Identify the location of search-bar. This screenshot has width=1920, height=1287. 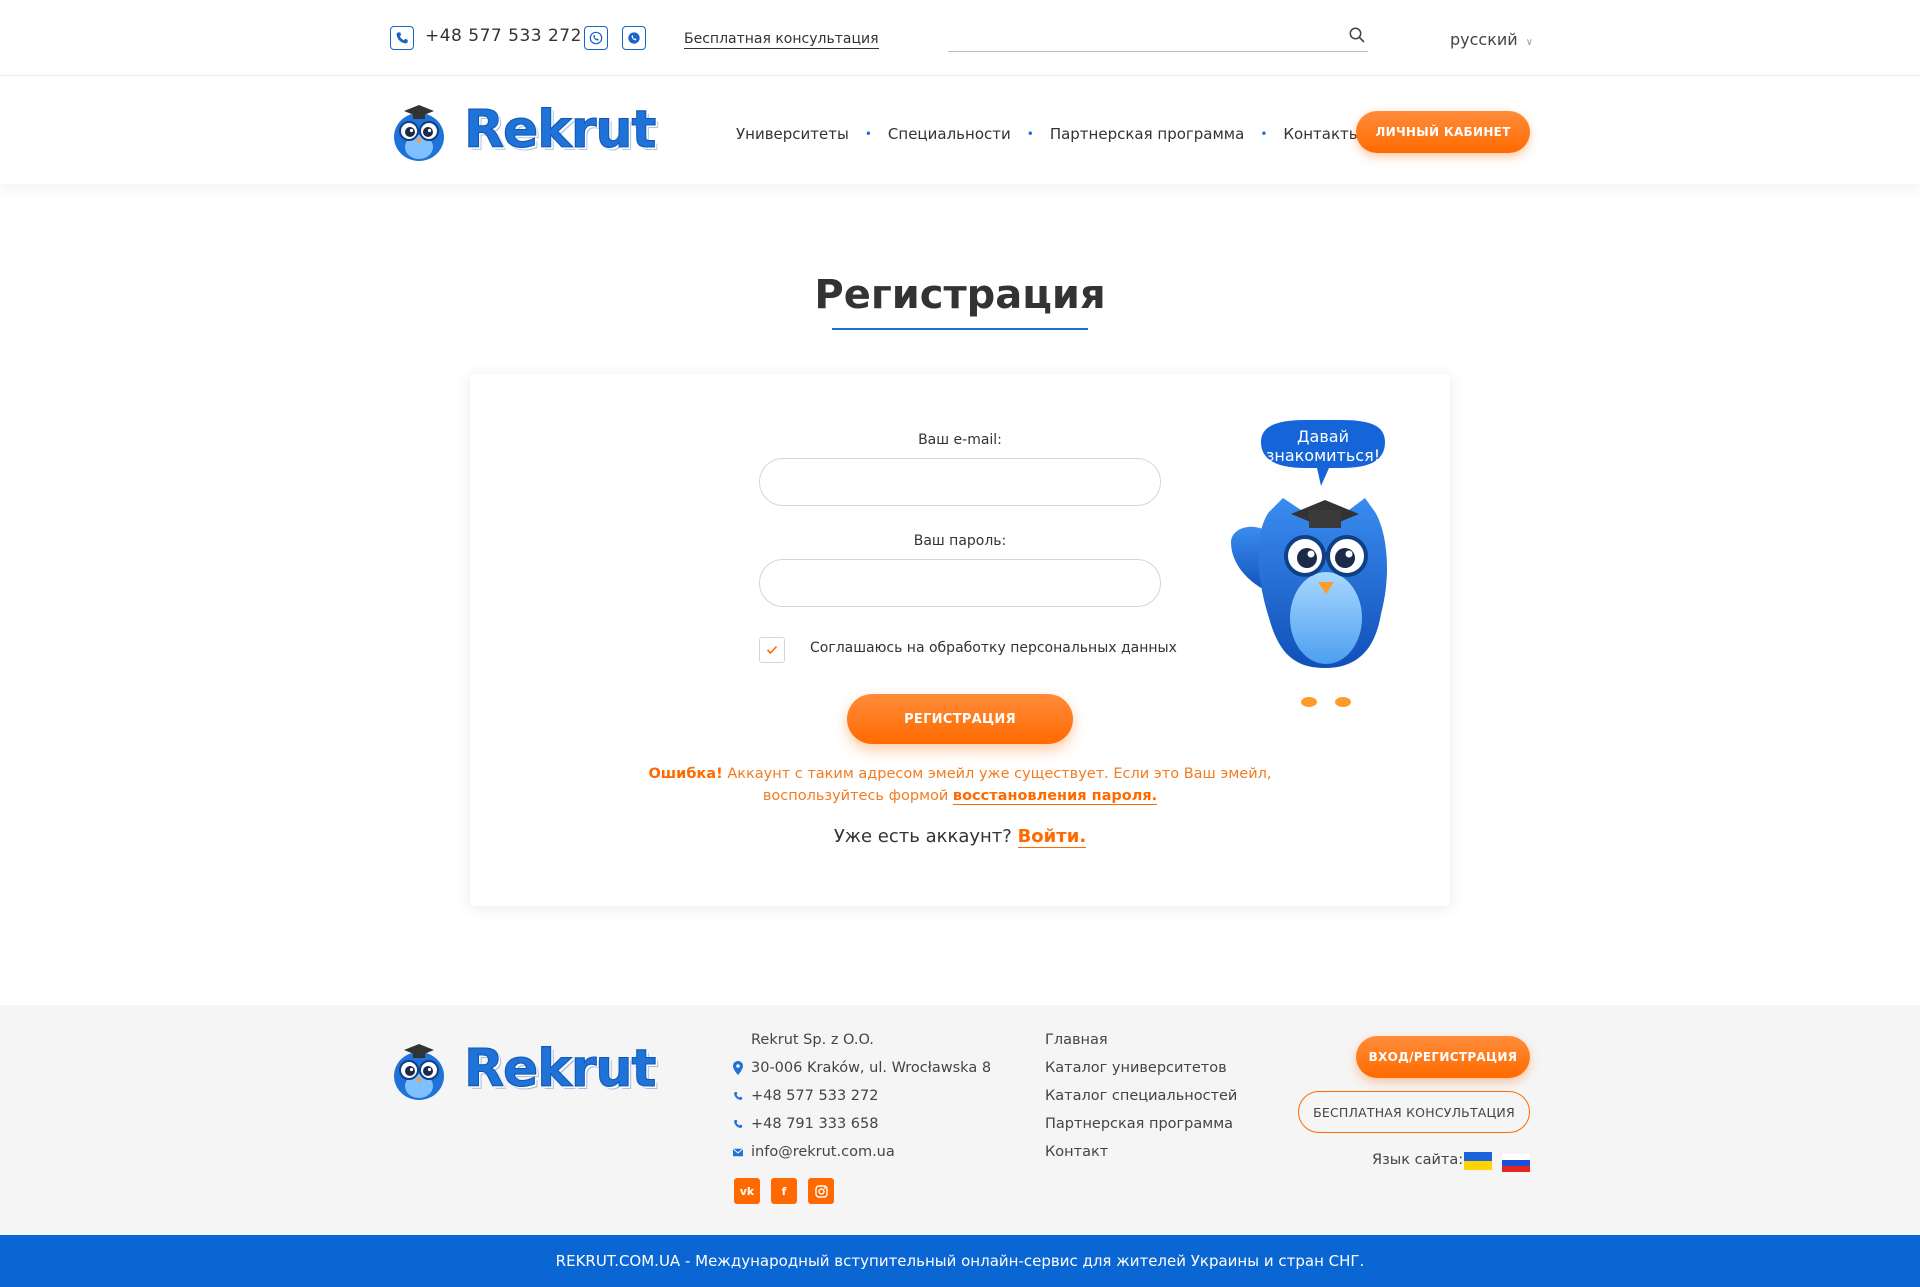
(1158, 38).